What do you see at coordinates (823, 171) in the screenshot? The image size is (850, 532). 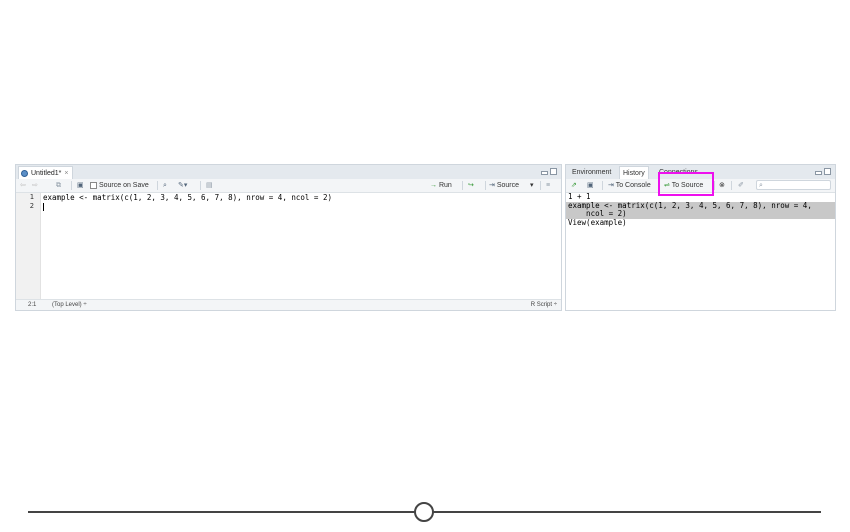 I see `history-window-controls` at bounding box center [823, 171].